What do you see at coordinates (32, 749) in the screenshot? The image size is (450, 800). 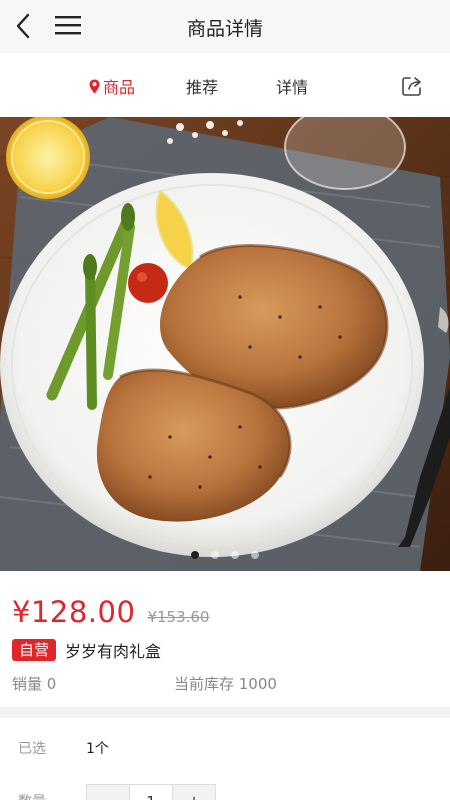 I see `selected-label: 已选` at bounding box center [32, 749].